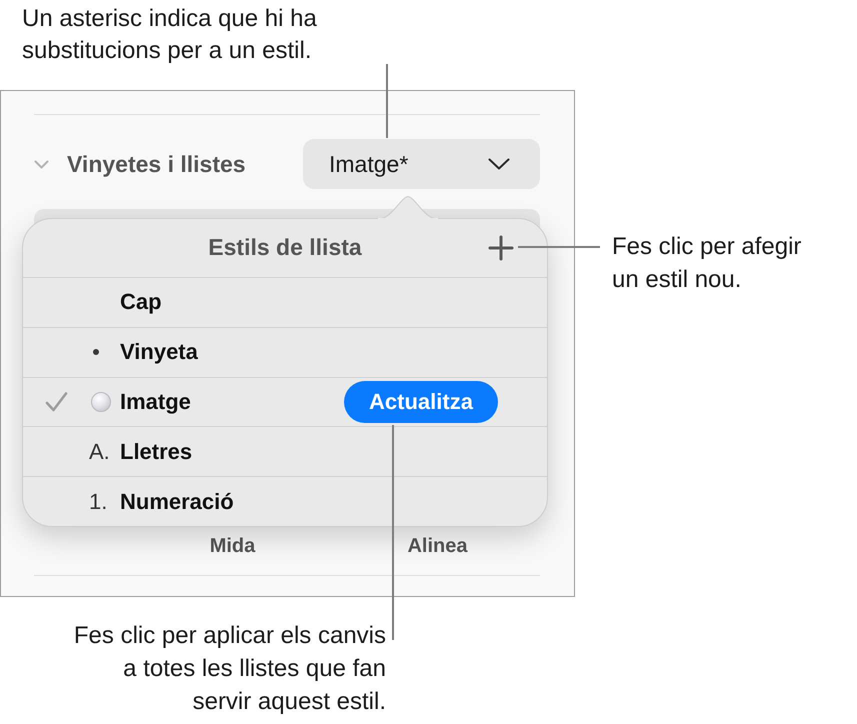 Image resolution: width=857 pixels, height=724 pixels. I want to click on list-style-item: Cap, so click(232, 302).